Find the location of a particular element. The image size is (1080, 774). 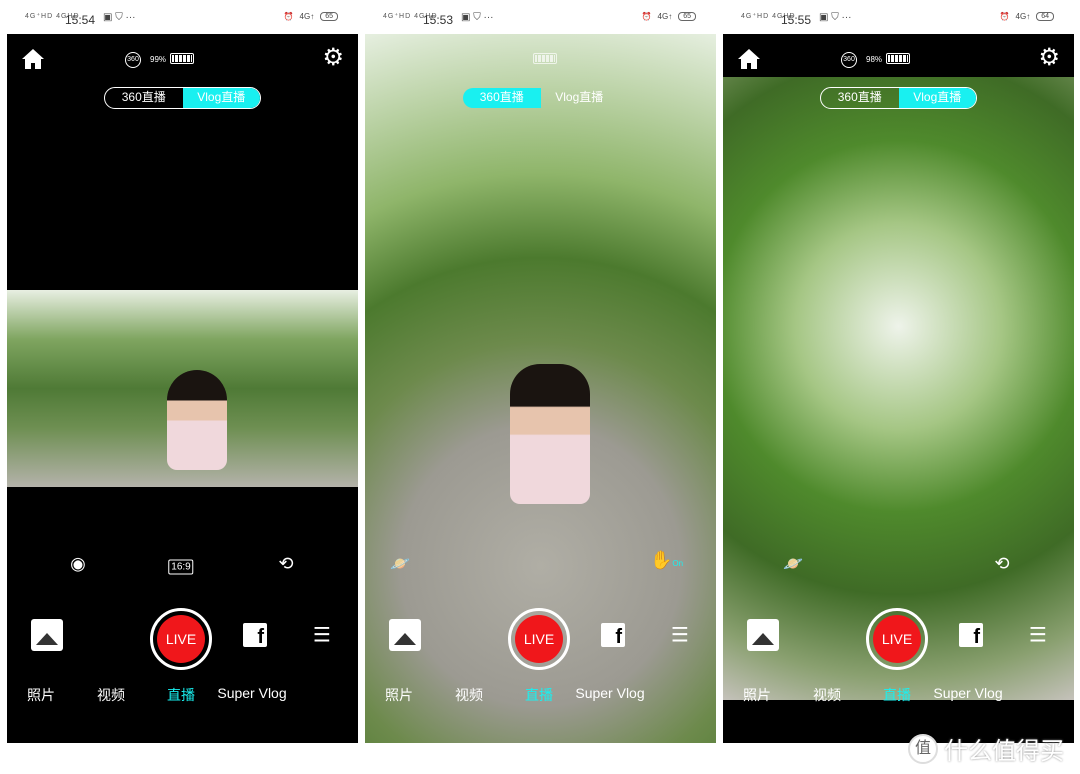

status-time: 15:55 is located at coordinates (796, 20).